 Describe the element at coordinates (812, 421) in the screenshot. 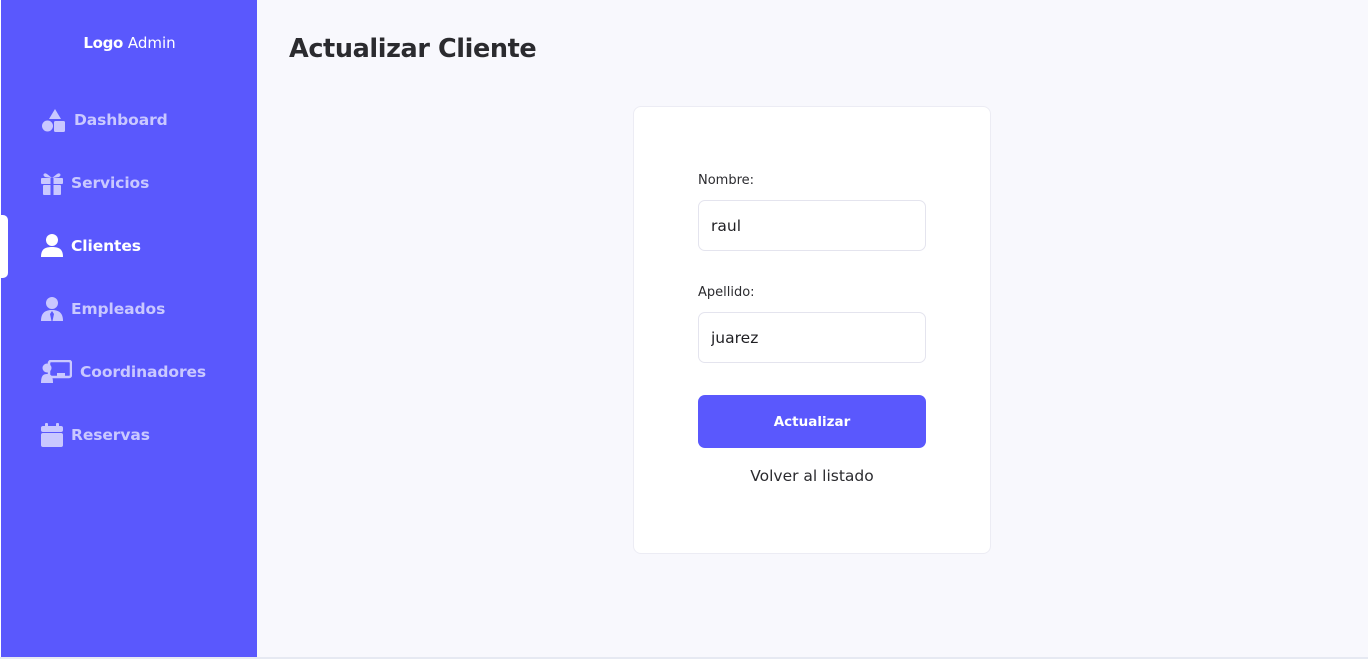

I see `actualizar-button: Actualizar` at that location.